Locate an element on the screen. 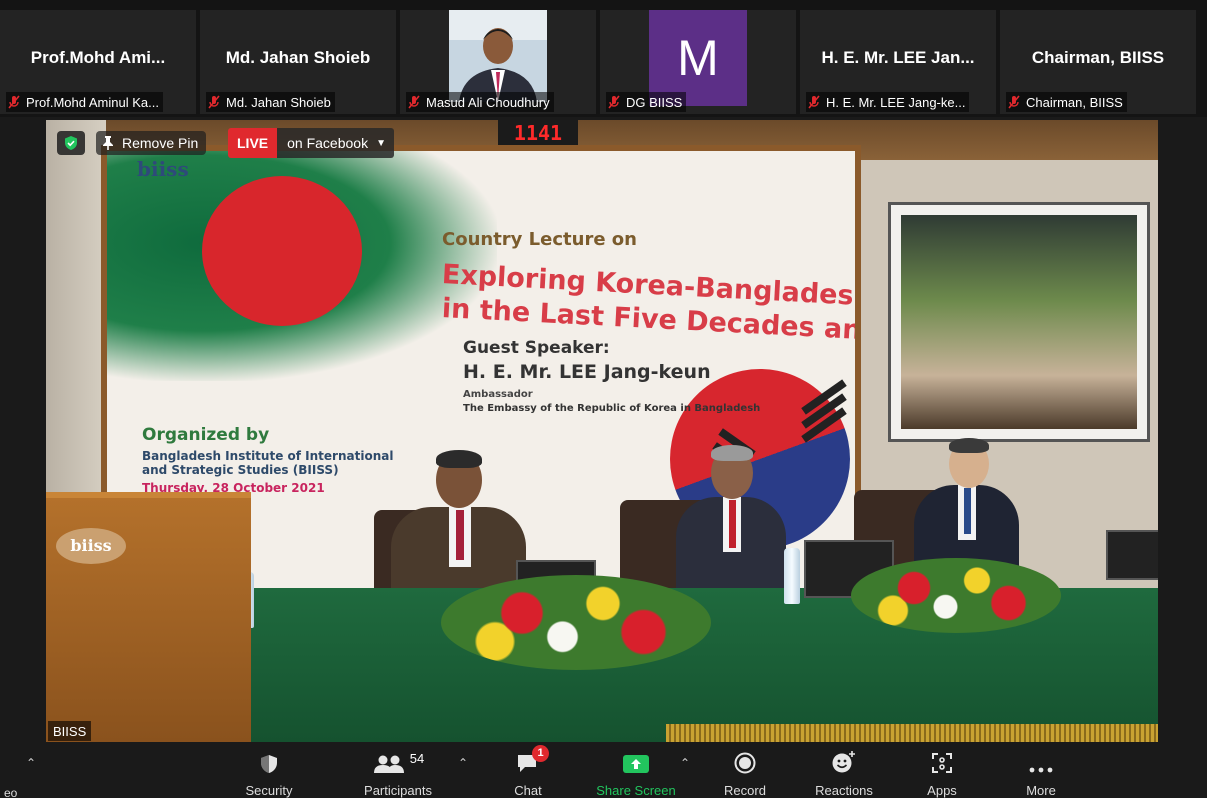 The image size is (1207, 798). share-screen-button: Share Screen is located at coordinates (636, 771).